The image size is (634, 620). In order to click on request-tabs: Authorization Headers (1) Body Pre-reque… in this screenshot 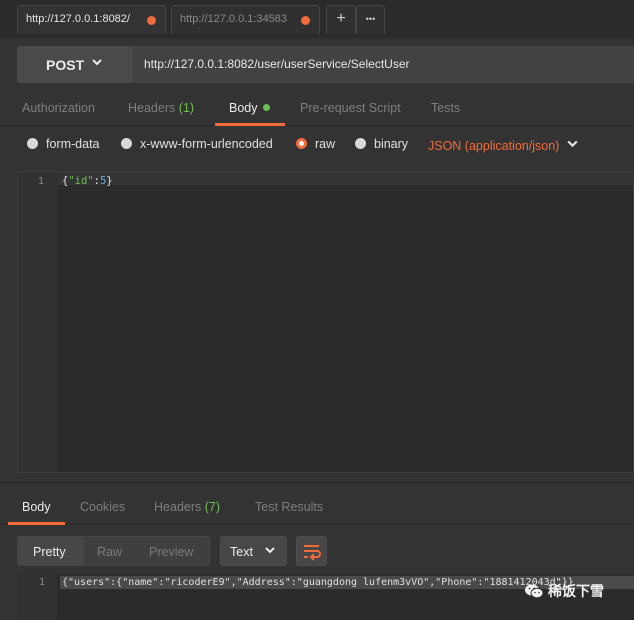, I will do `click(317, 109)`.